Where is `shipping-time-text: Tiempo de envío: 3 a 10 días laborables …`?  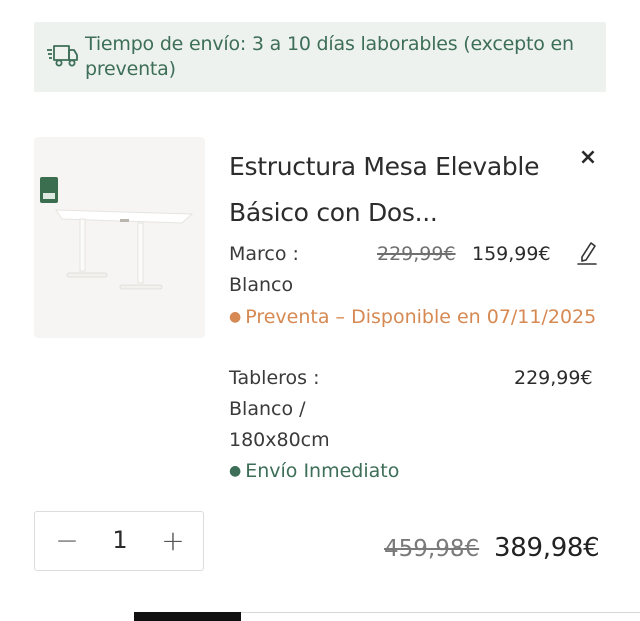 shipping-time-text: Tiempo de envío: 3 a 10 días laborables … is located at coordinates (329, 56).